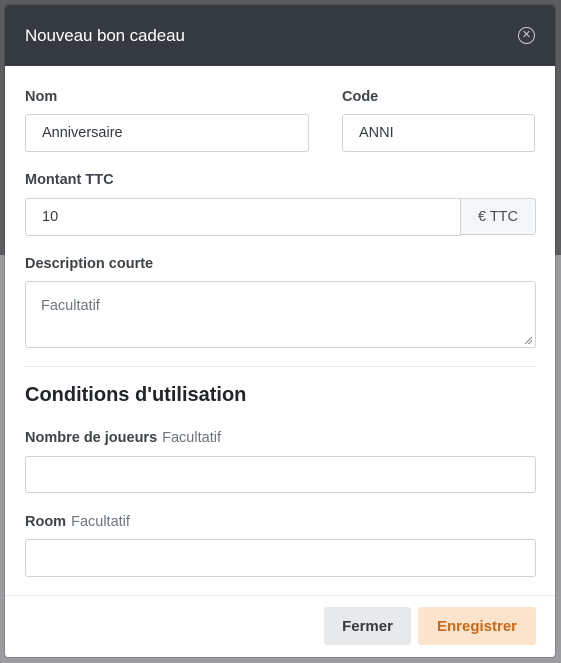  I want to click on description-label: Description courte, so click(89, 264).